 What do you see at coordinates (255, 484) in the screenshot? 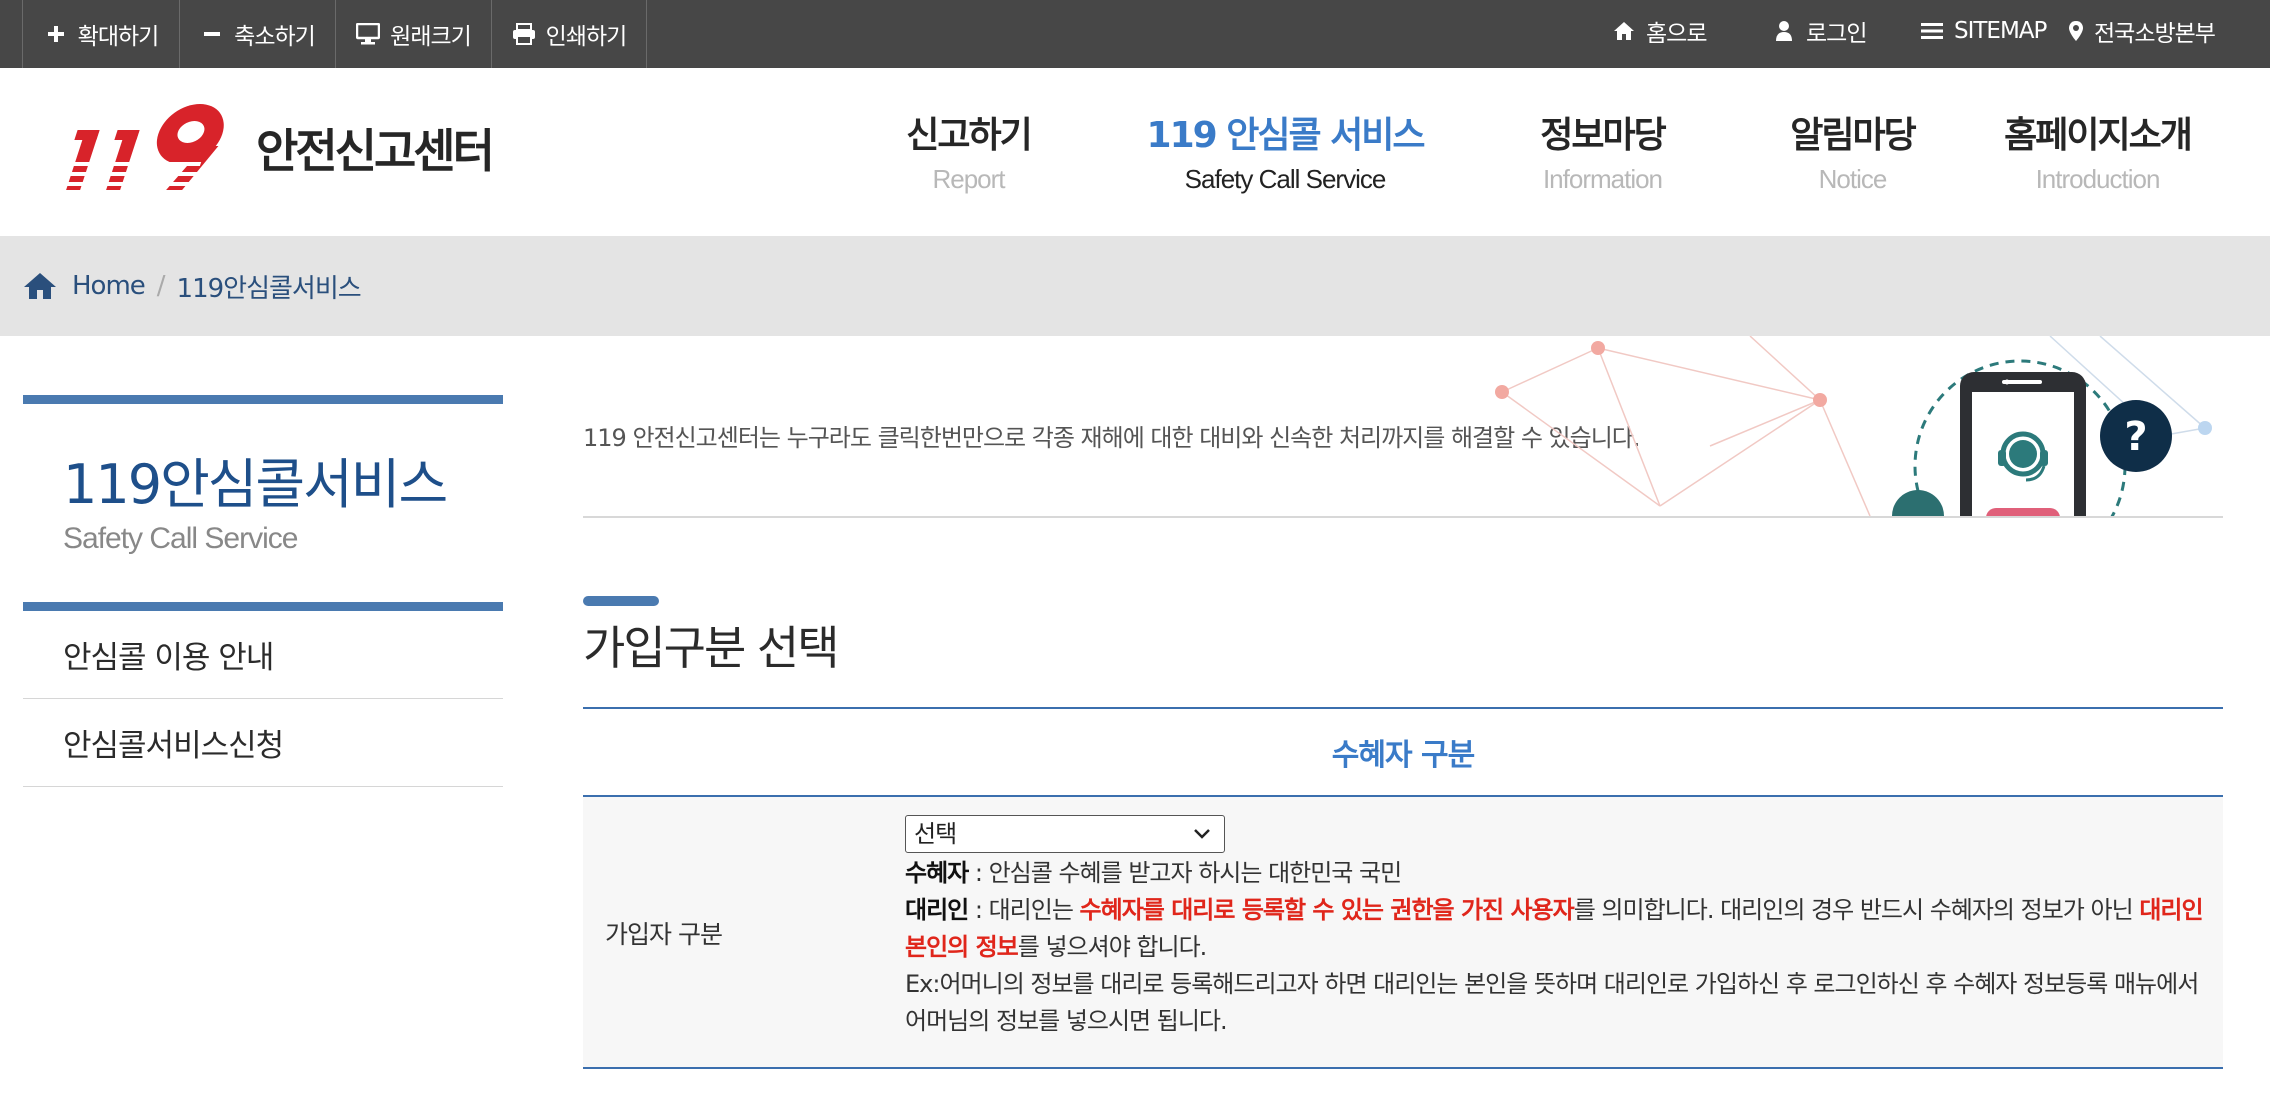
I see `sidebar-title: 119안심콜서비스` at bounding box center [255, 484].